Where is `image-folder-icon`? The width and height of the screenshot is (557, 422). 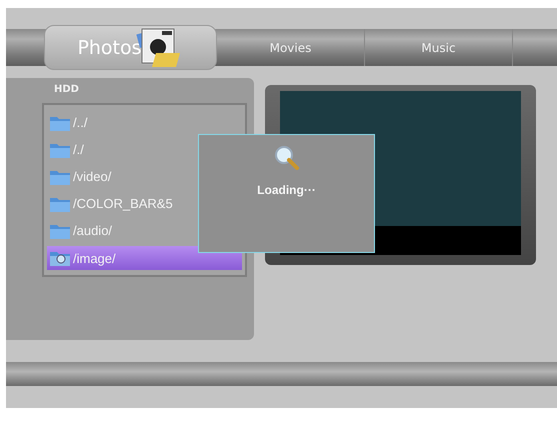
image-folder-icon is located at coordinates (60, 258).